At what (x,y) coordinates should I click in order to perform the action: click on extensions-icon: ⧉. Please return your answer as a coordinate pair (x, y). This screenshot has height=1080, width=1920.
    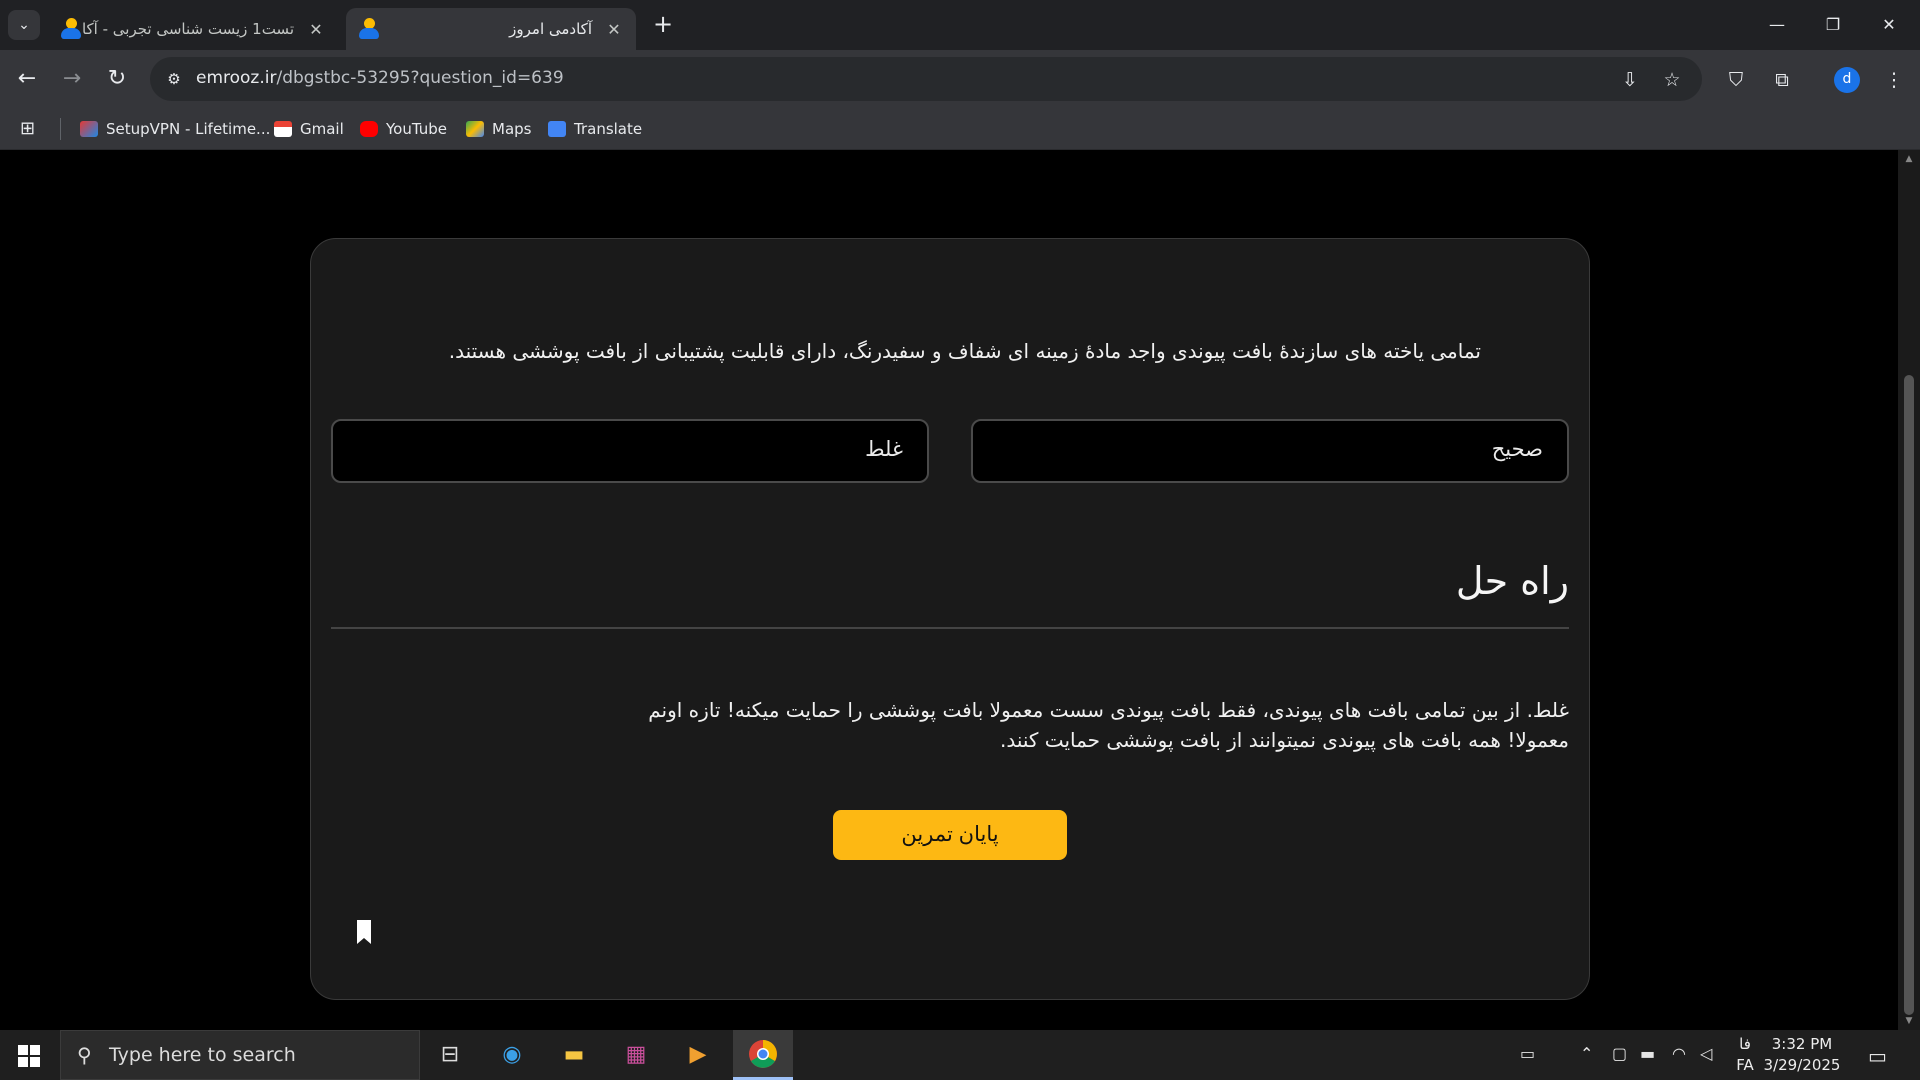
    Looking at the image, I should click on (1782, 80).